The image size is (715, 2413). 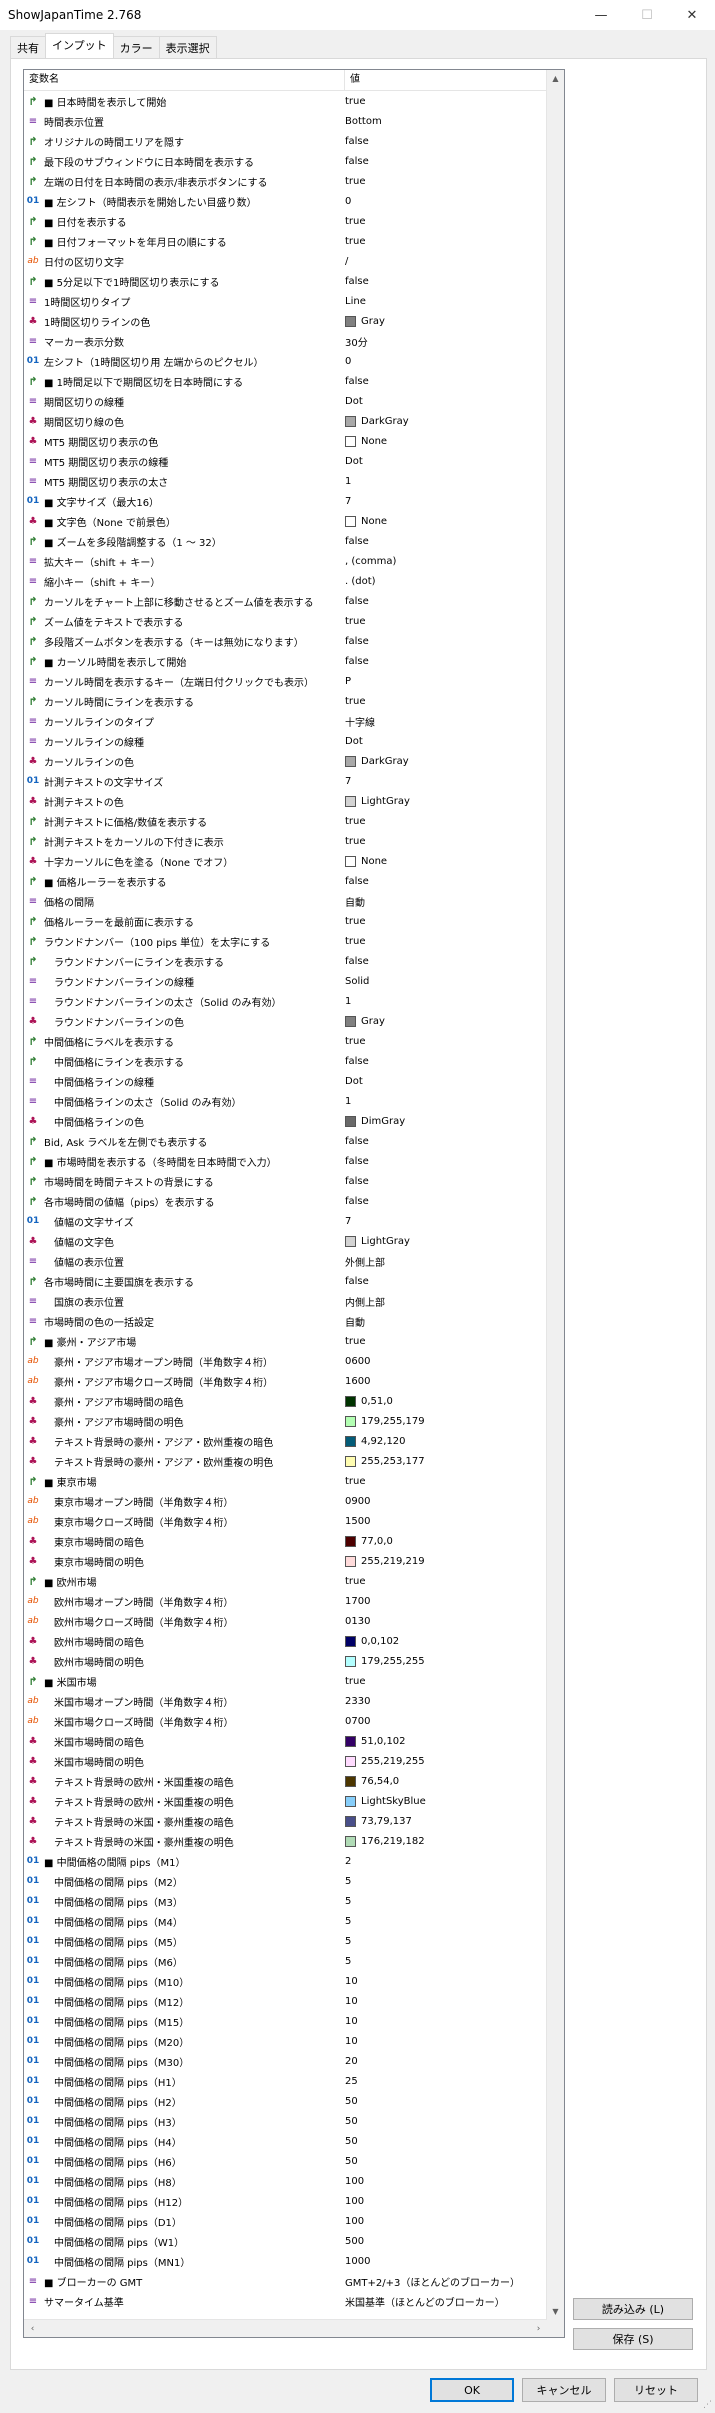 What do you see at coordinates (294, 181) in the screenshot?
I see `table-row: ↱ 左端の日付を日本時間の表示/非表示ボタンにする true` at bounding box center [294, 181].